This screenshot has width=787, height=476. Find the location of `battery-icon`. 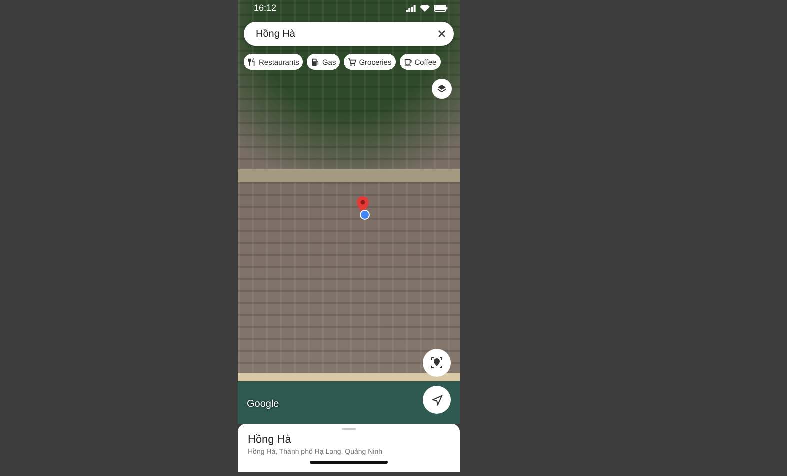

battery-icon is located at coordinates (441, 8).